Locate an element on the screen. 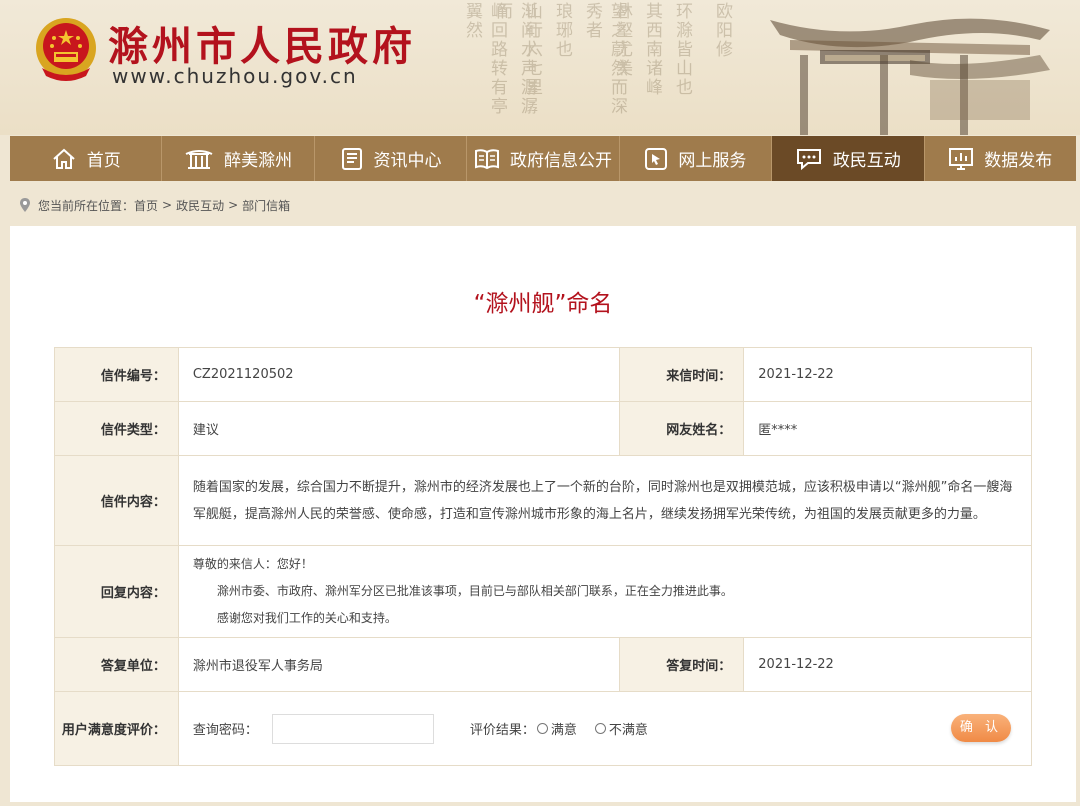  table-row: 信件编号： CZ2021120502 来信时间： 2021-12-22 is located at coordinates (543, 374).